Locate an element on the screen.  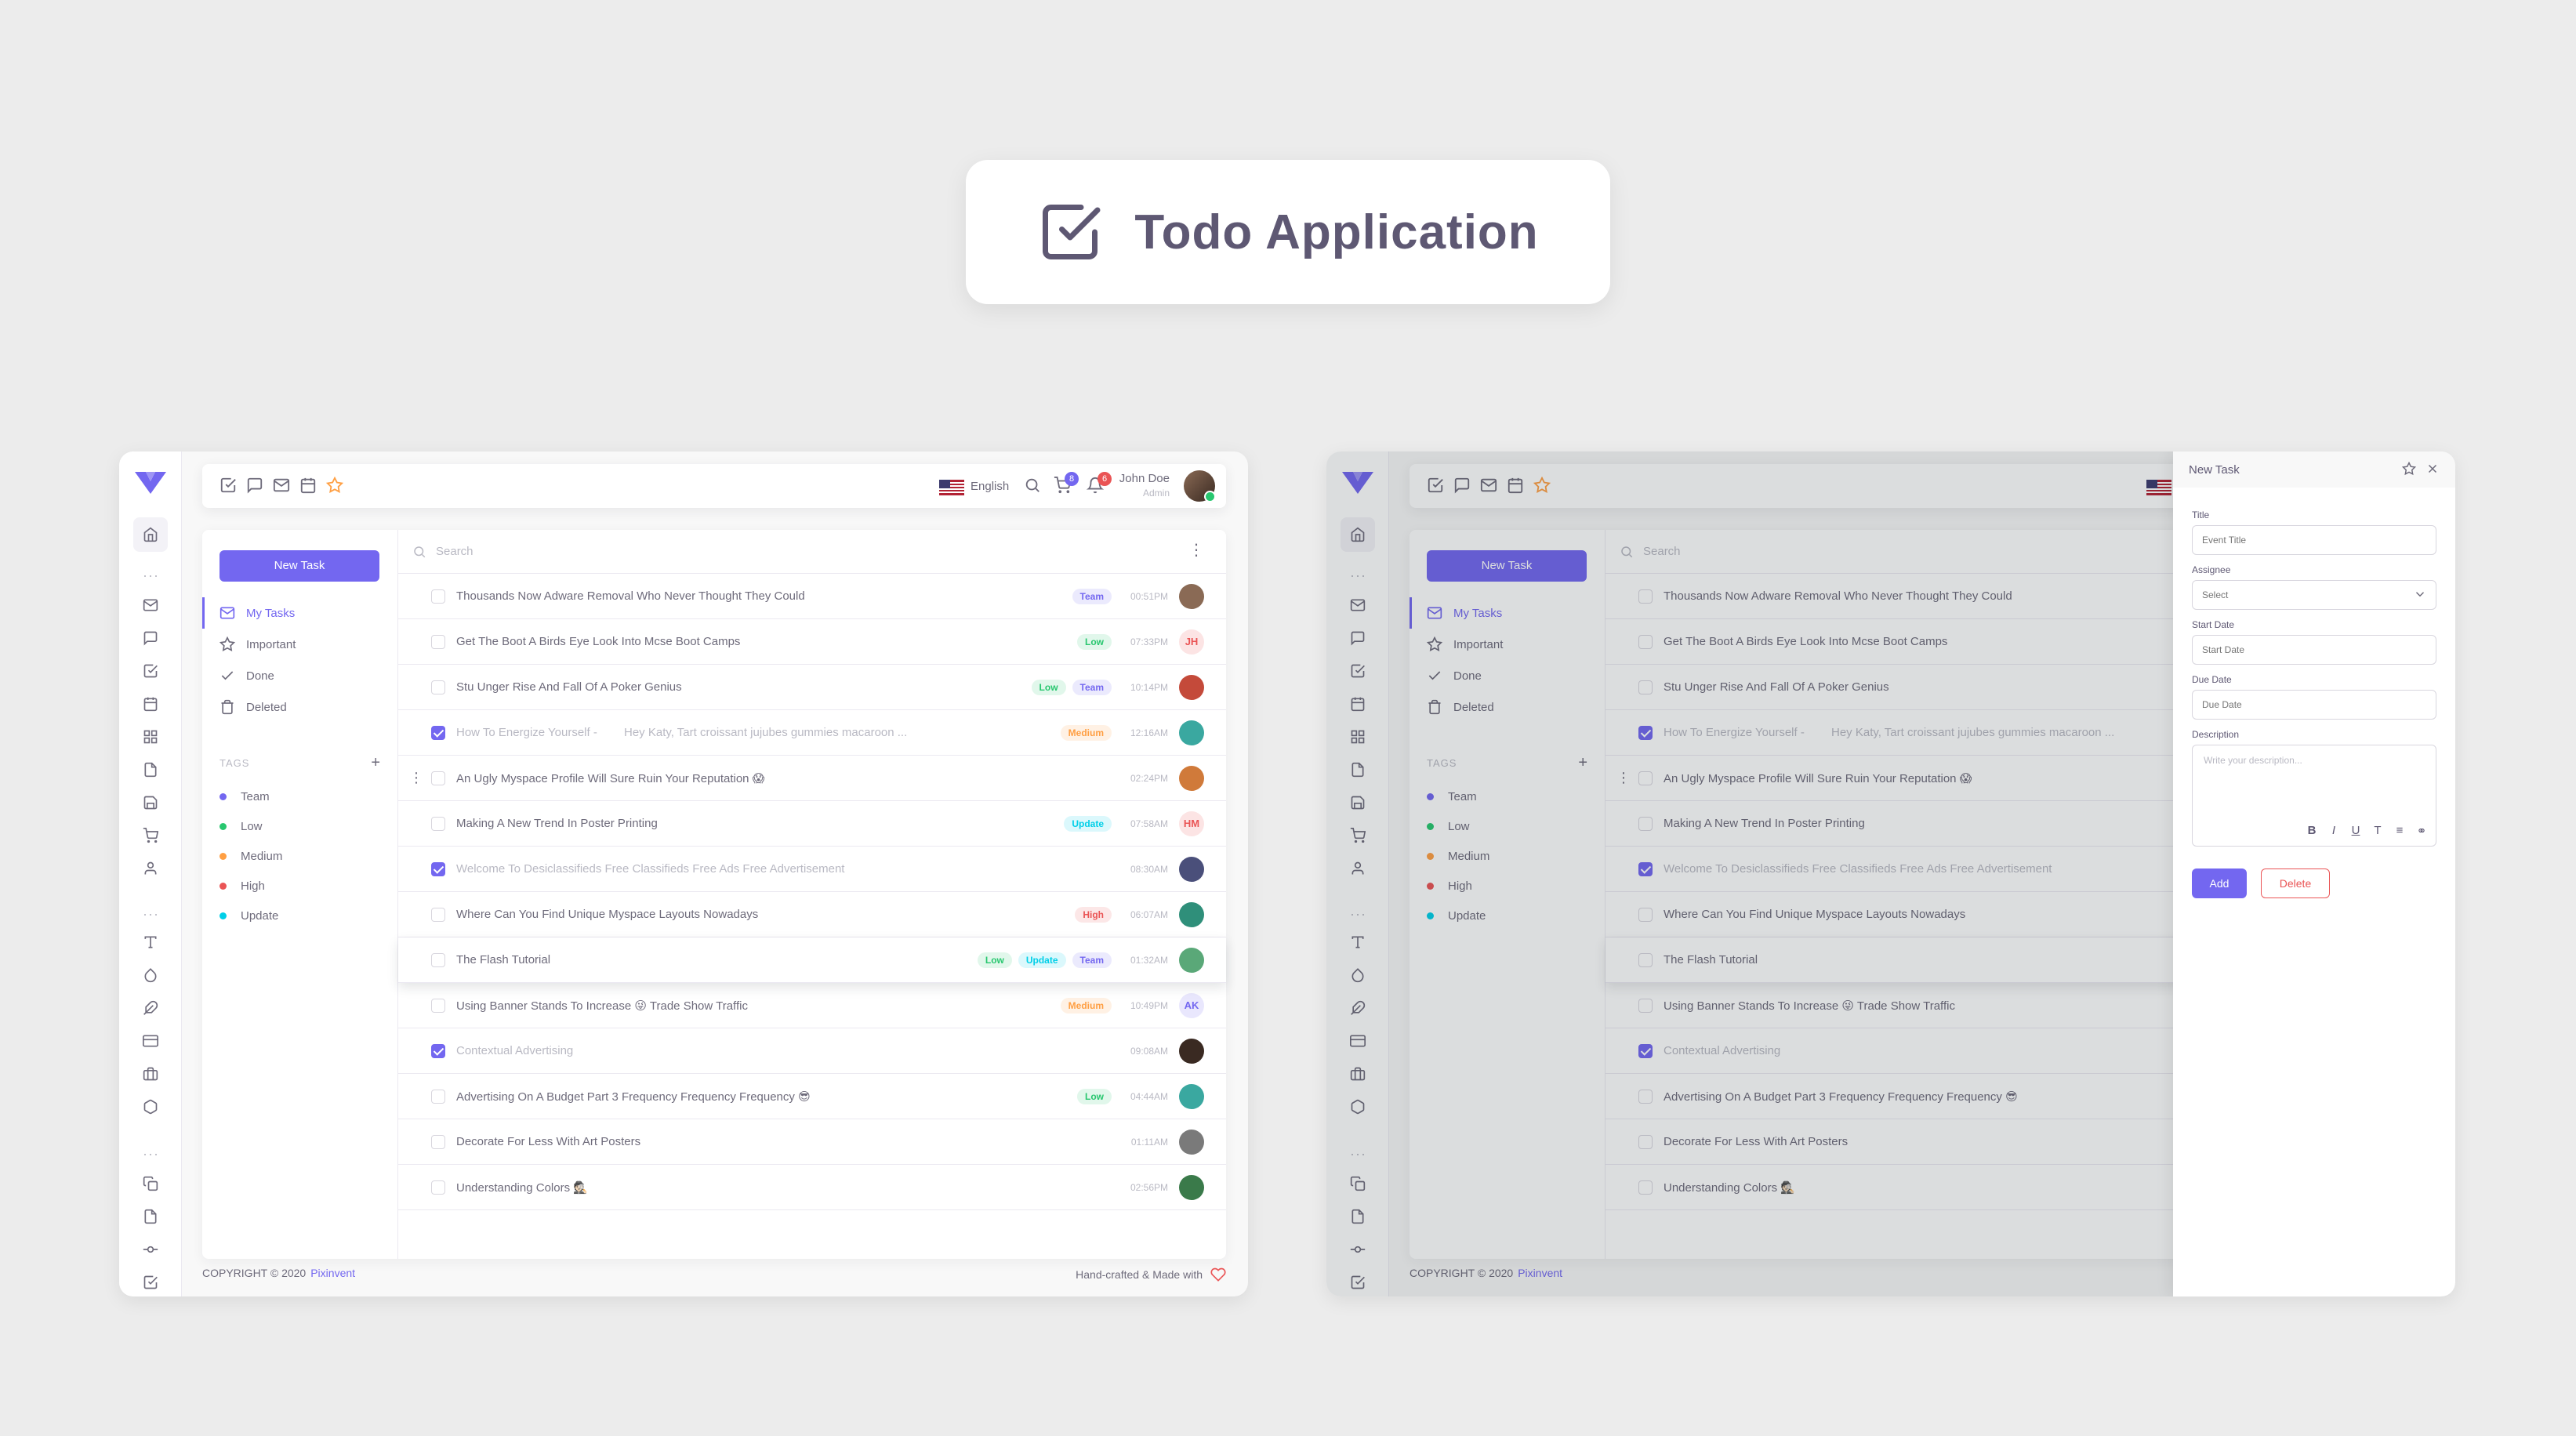
save-icon is located at coordinates (150, 802).